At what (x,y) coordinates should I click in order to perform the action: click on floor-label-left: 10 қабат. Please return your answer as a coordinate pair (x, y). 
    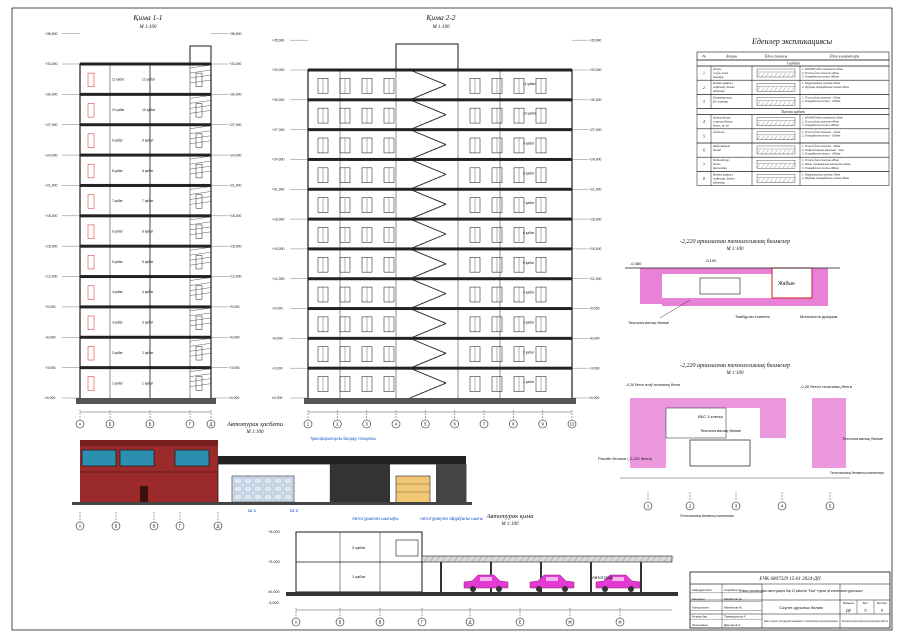
    Looking at the image, I should click on (118, 110).